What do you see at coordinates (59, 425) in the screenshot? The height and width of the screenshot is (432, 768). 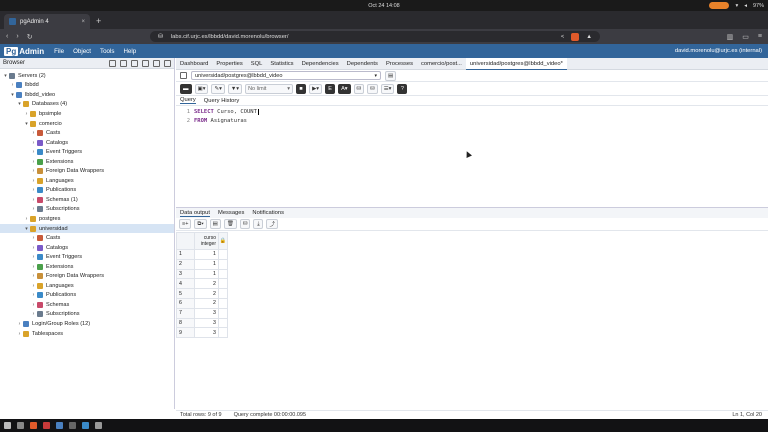 I see `files-icon` at bounding box center [59, 425].